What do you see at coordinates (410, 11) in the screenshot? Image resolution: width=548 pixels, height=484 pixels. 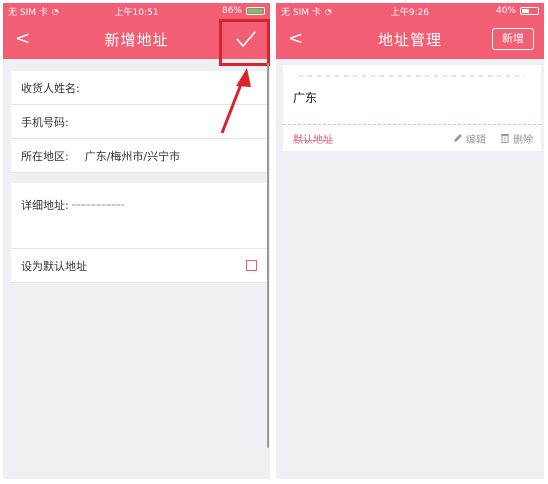 I see `status-bar-right: 无 SIM 卡 ◔ 上午9:26 40%` at bounding box center [410, 11].